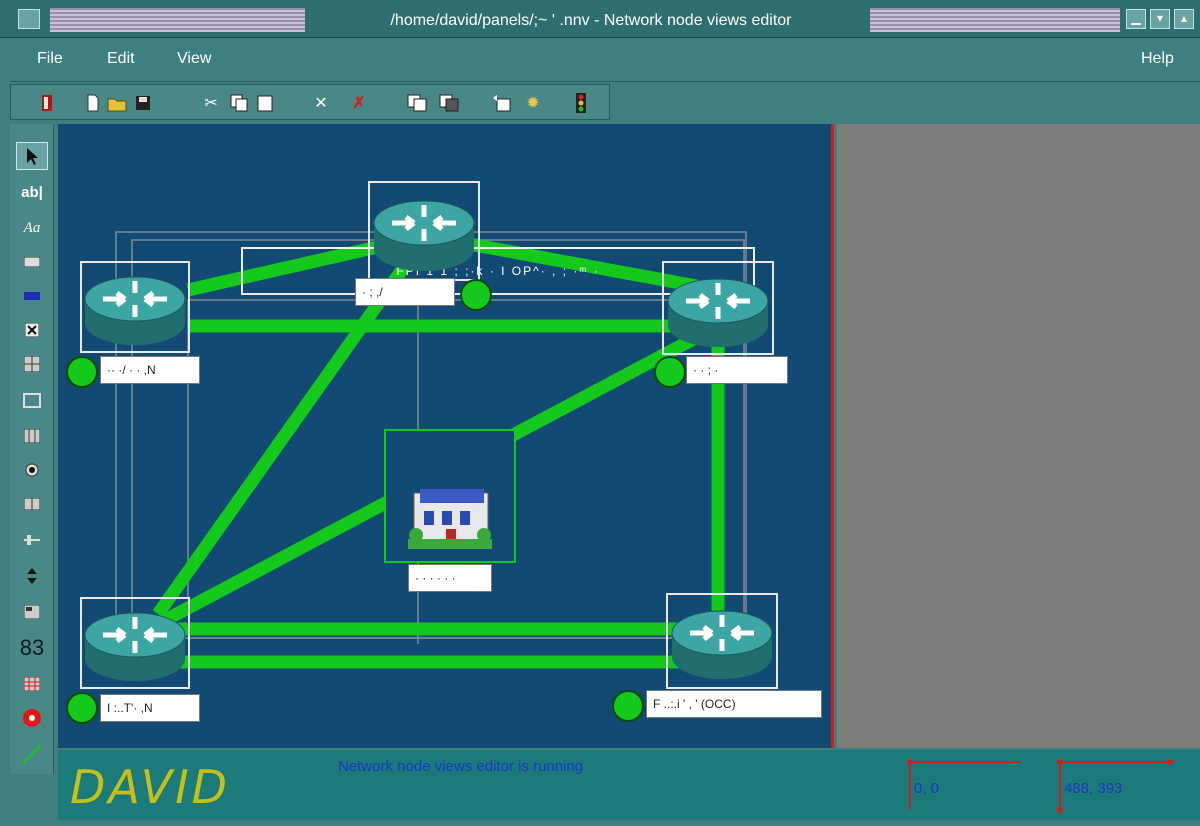 This screenshot has width=1200, height=826. What do you see at coordinates (32, 296) in the screenshot?
I see `bar-tool-icon` at bounding box center [32, 296].